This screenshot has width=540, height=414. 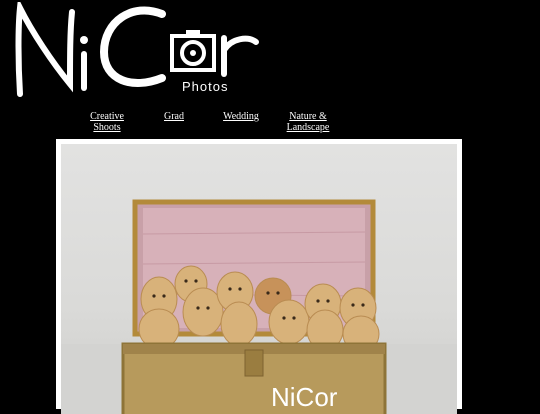 I want to click on site-logo: Photos, so click(x=146, y=52).